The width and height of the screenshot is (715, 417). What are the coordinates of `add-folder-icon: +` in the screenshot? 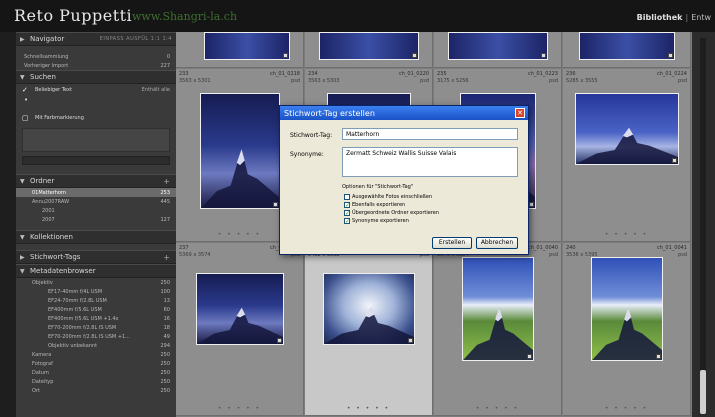 It's located at (166, 181).